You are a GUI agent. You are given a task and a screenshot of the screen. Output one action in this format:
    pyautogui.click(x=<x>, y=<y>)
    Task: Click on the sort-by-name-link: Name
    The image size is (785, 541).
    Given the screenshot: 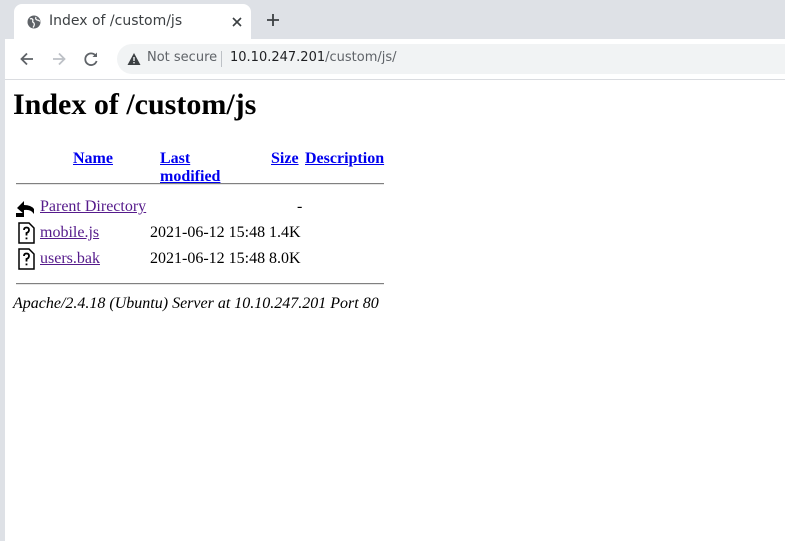 What is the action you would take?
    pyautogui.click(x=93, y=158)
    